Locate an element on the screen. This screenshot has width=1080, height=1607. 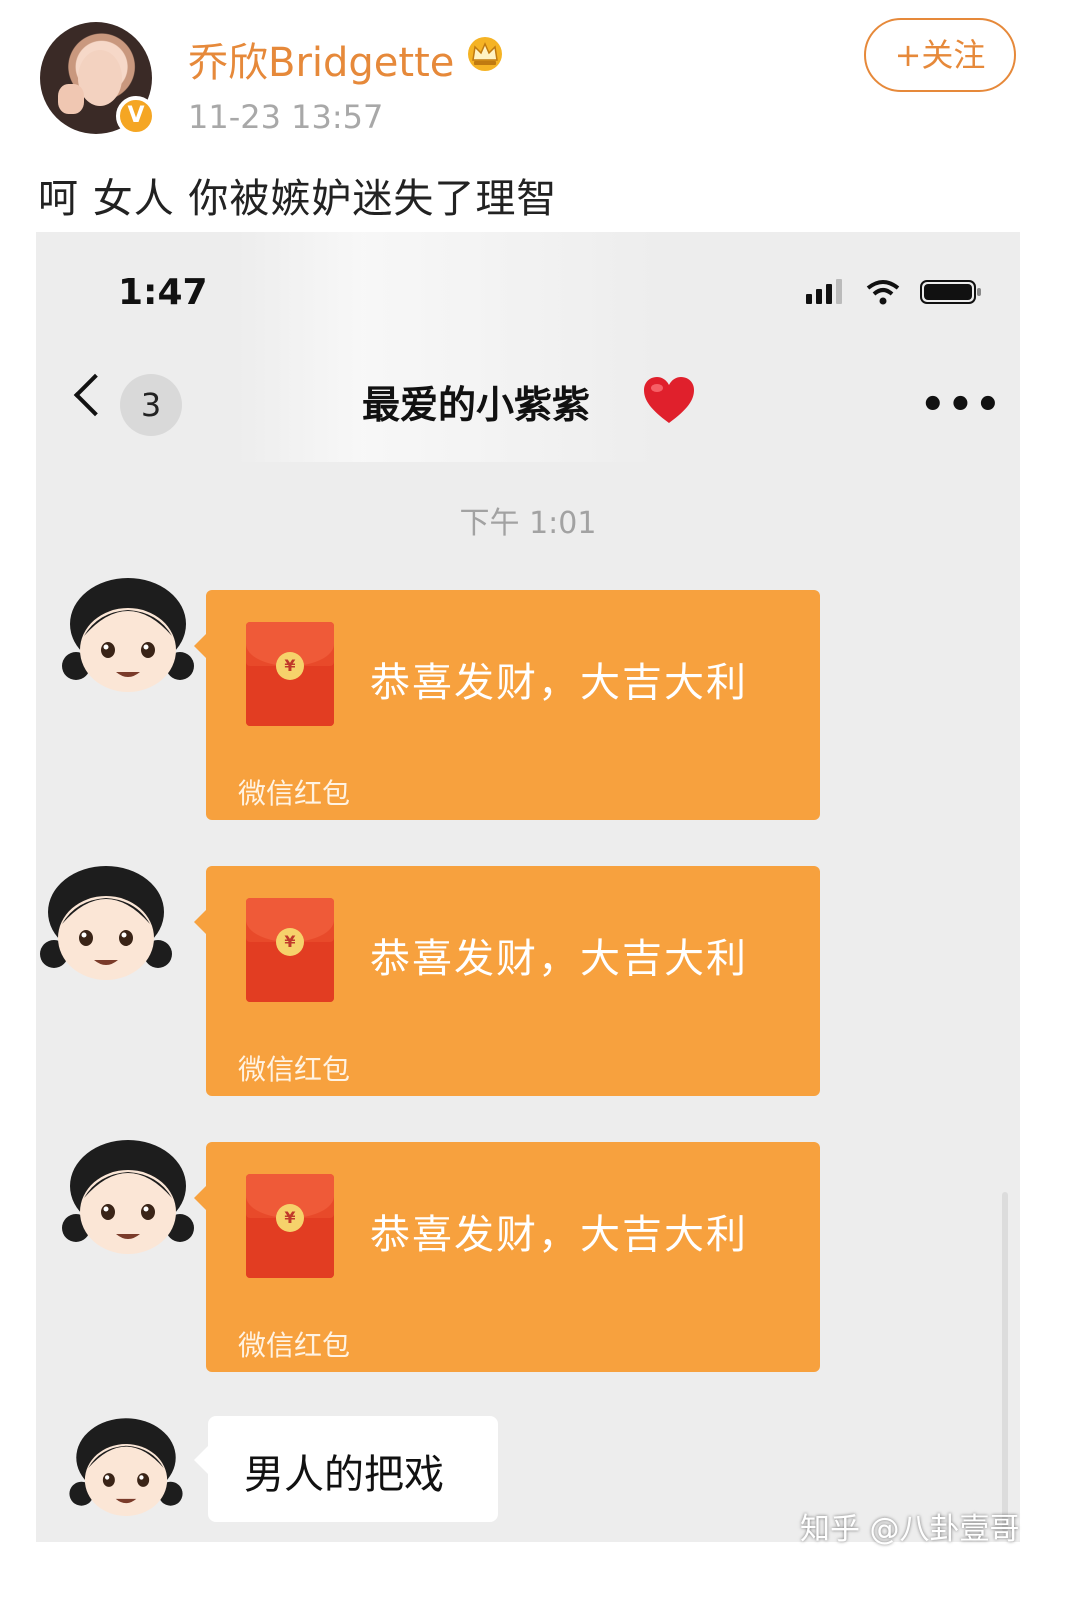
more-dots-icon: ••• is located at coordinates (961, 405).